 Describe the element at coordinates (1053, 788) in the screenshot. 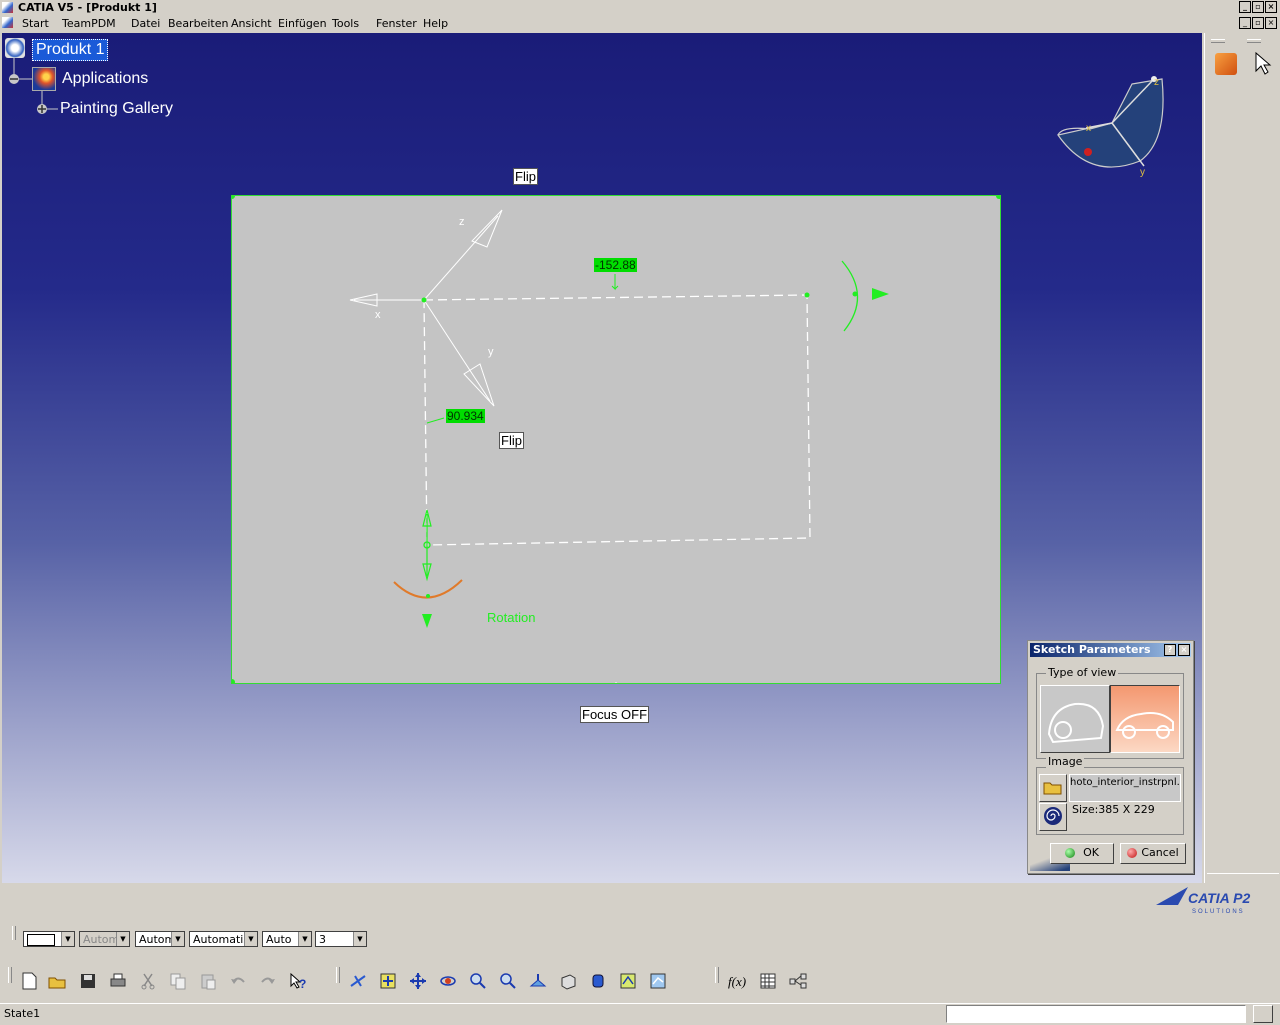

I see `open-folder-button` at that location.